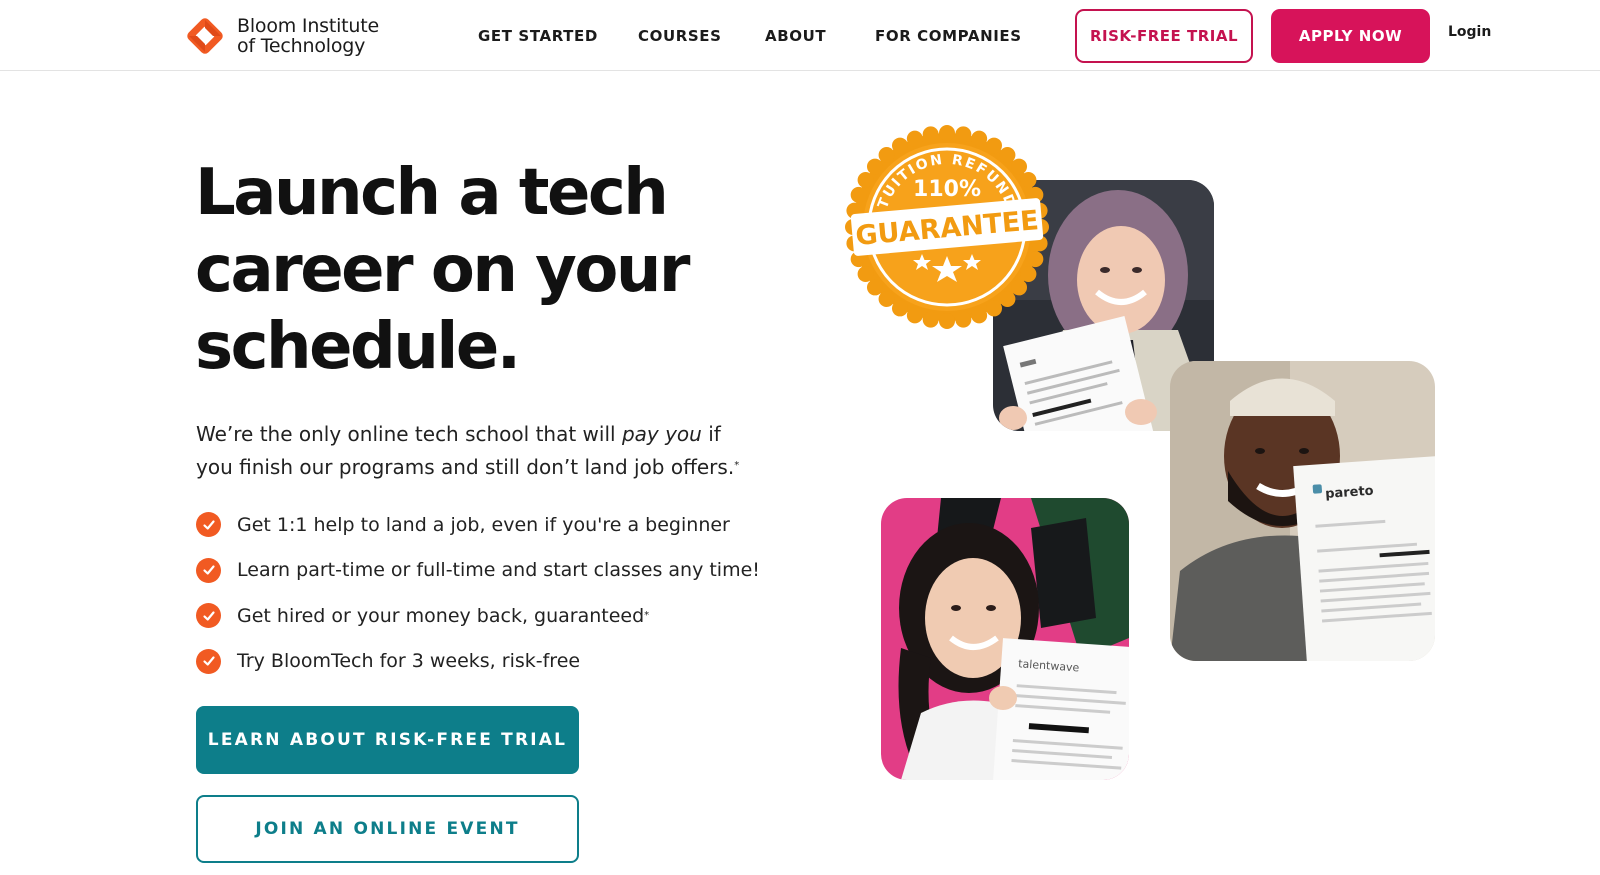 This screenshot has height=875, width=1600. What do you see at coordinates (409, 661) in the screenshot?
I see `feature-text: Try BloomTech for 3 weeks, risk-free` at bounding box center [409, 661].